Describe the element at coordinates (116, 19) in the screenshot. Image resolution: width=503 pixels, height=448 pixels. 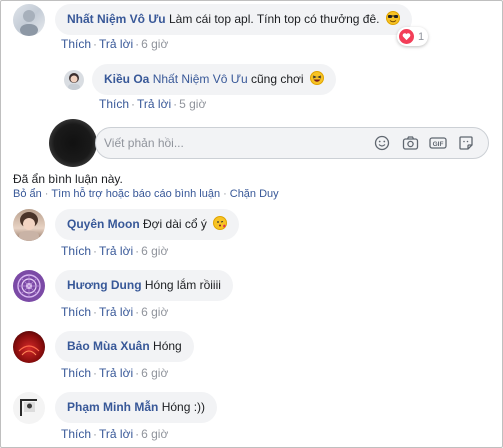
I see `comment-author: Nhất Niệm Vô Ưu` at that location.